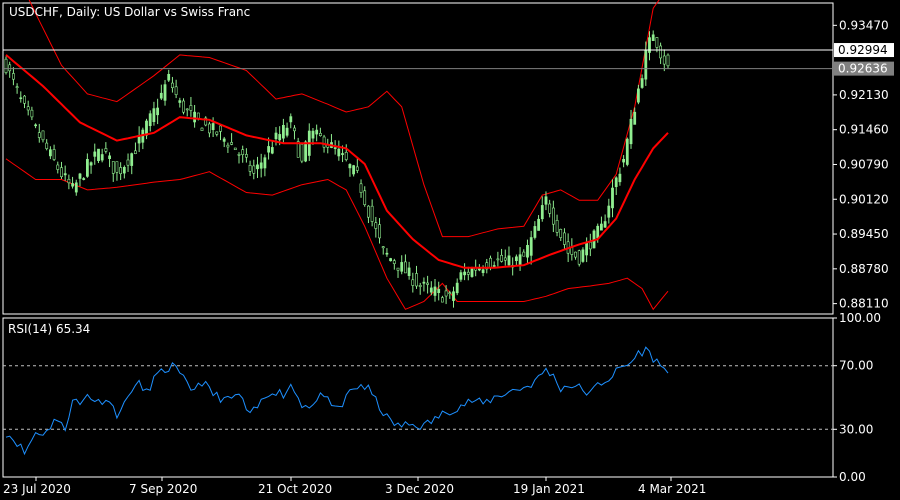  I want to click on time-tick-label: 19 Jan 2021, so click(549, 489).